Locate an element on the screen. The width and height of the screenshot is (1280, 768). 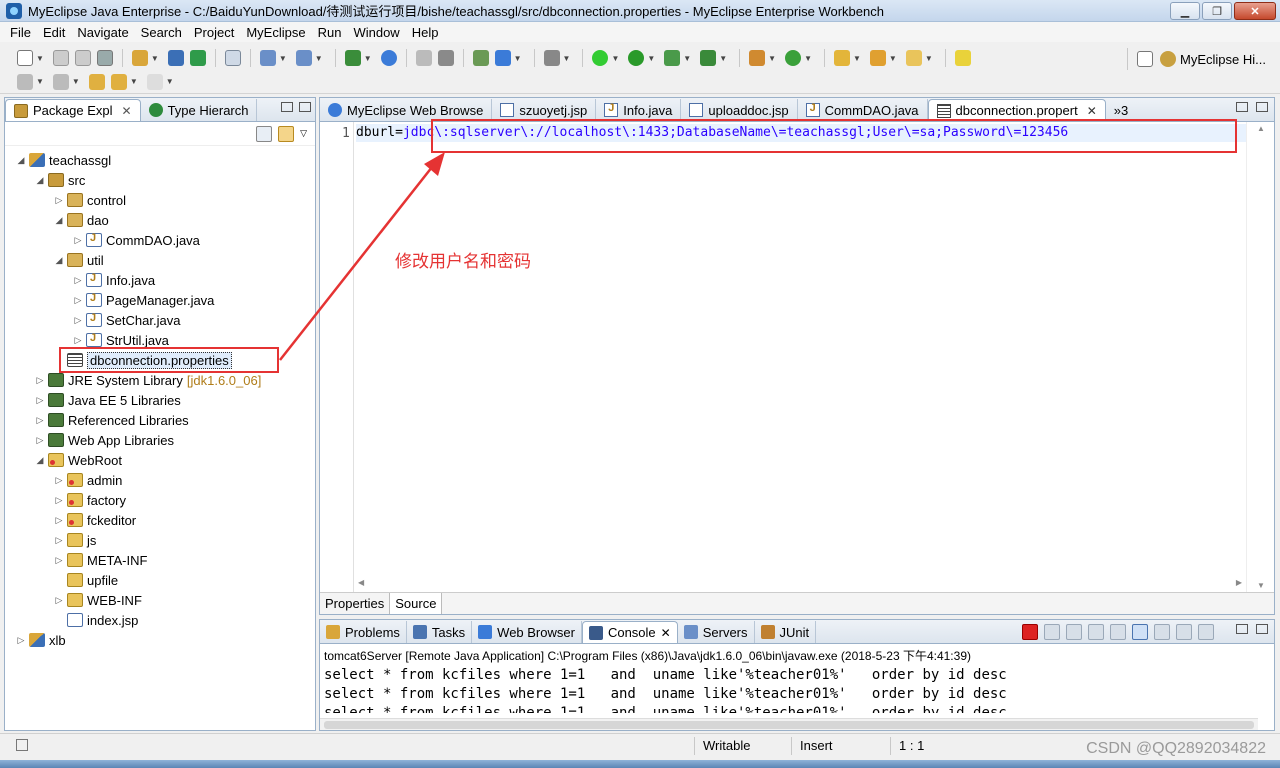
link-with-editor-icon is located at coordinates (286, 133).